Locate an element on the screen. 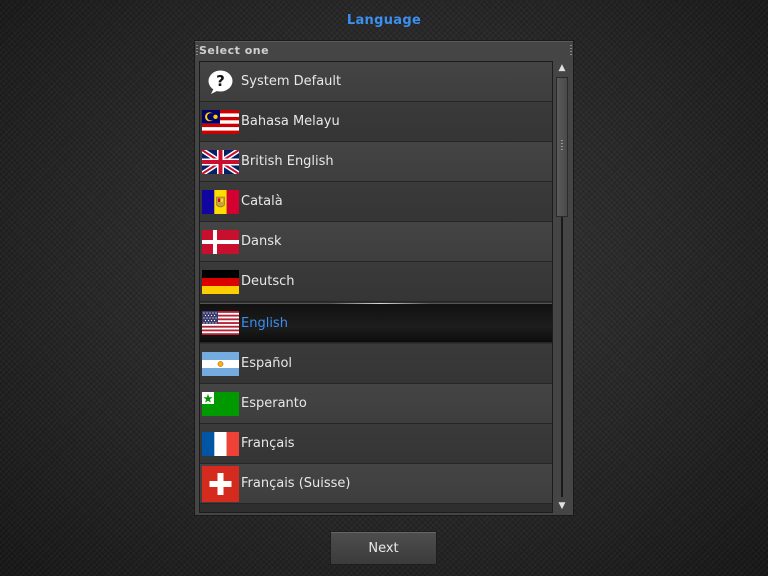 This screenshot has height=576, width=768. usa-flag-icon is located at coordinates (220, 323).